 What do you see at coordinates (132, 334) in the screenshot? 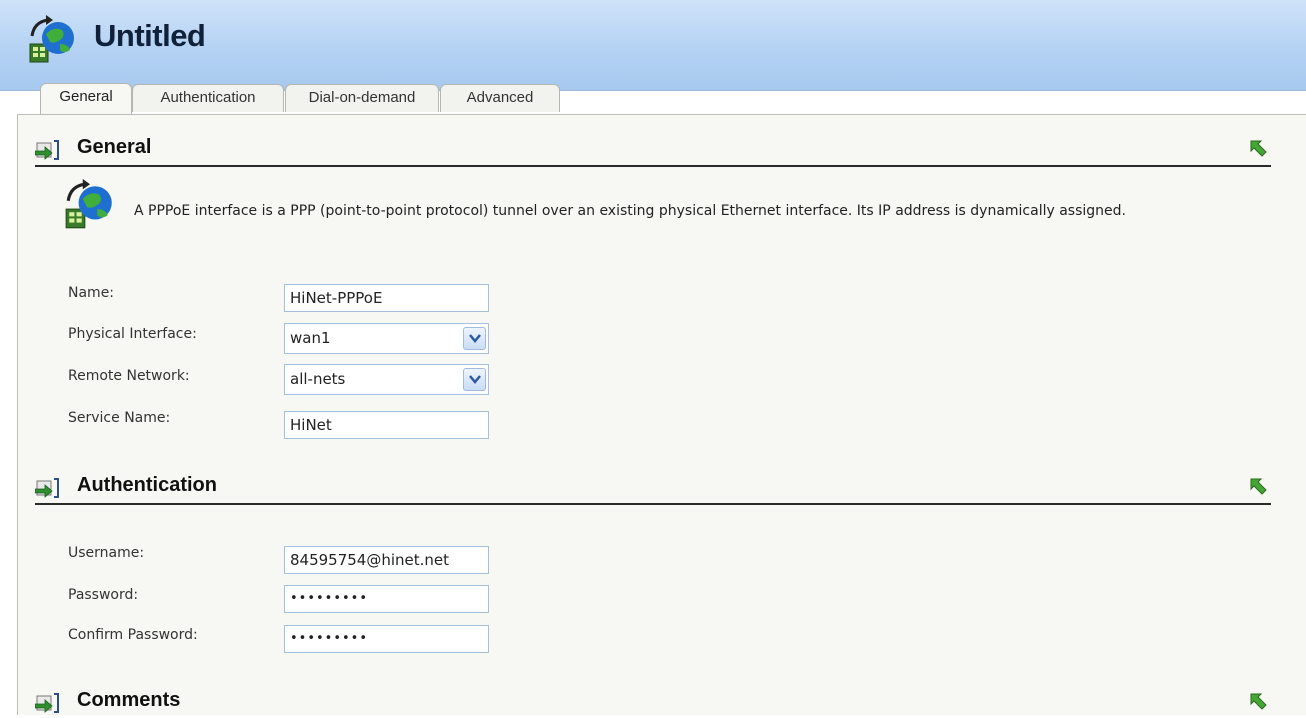
I see `physical-interface-label: Physical Interface:` at bounding box center [132, 334].